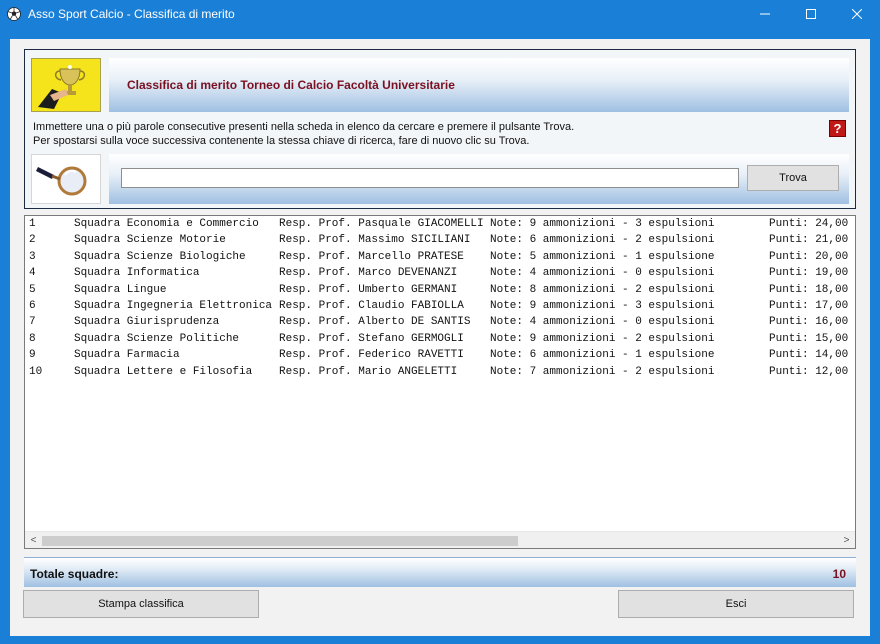 Image resolution: width=880 pixels, height=644 pixels. Describe the element at coordinates (36, 371) in the screenshot. I see `row-number: 10` at that location.